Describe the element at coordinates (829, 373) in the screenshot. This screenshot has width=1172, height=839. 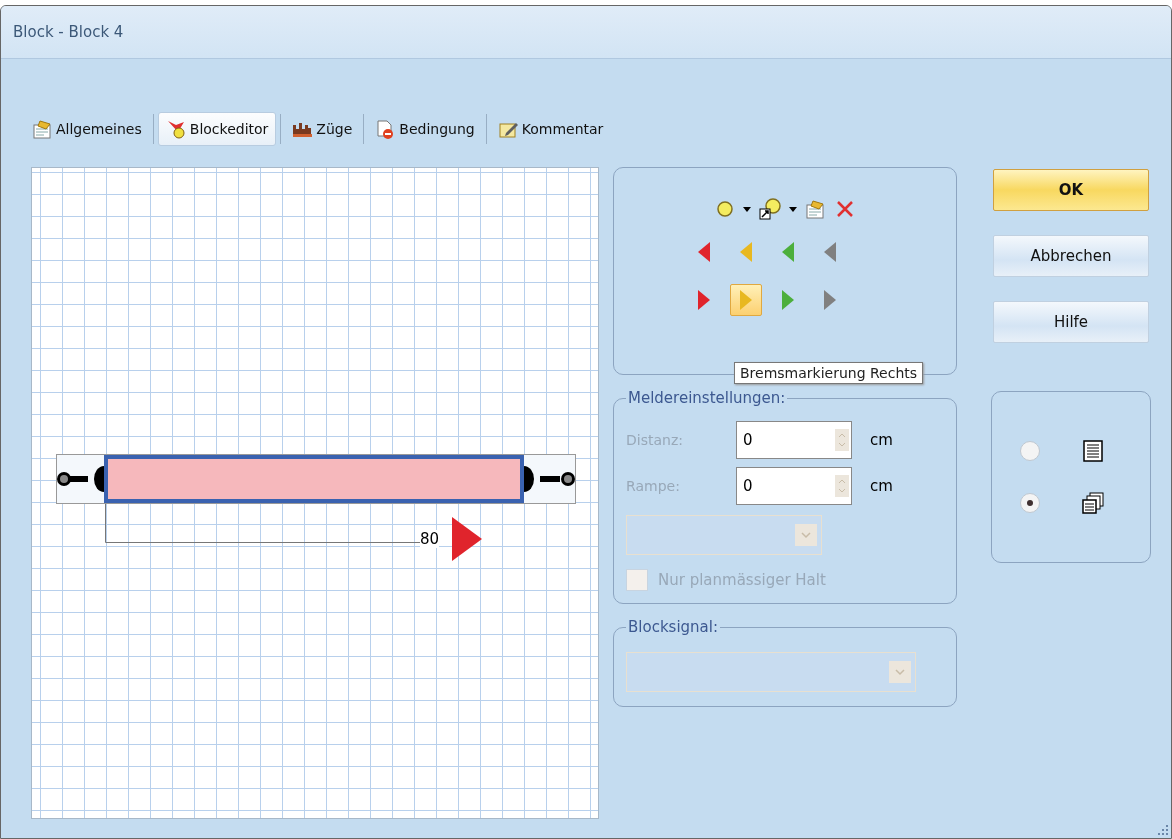
I see `tooltip: Bremsmarkierung Rechts` at that location.